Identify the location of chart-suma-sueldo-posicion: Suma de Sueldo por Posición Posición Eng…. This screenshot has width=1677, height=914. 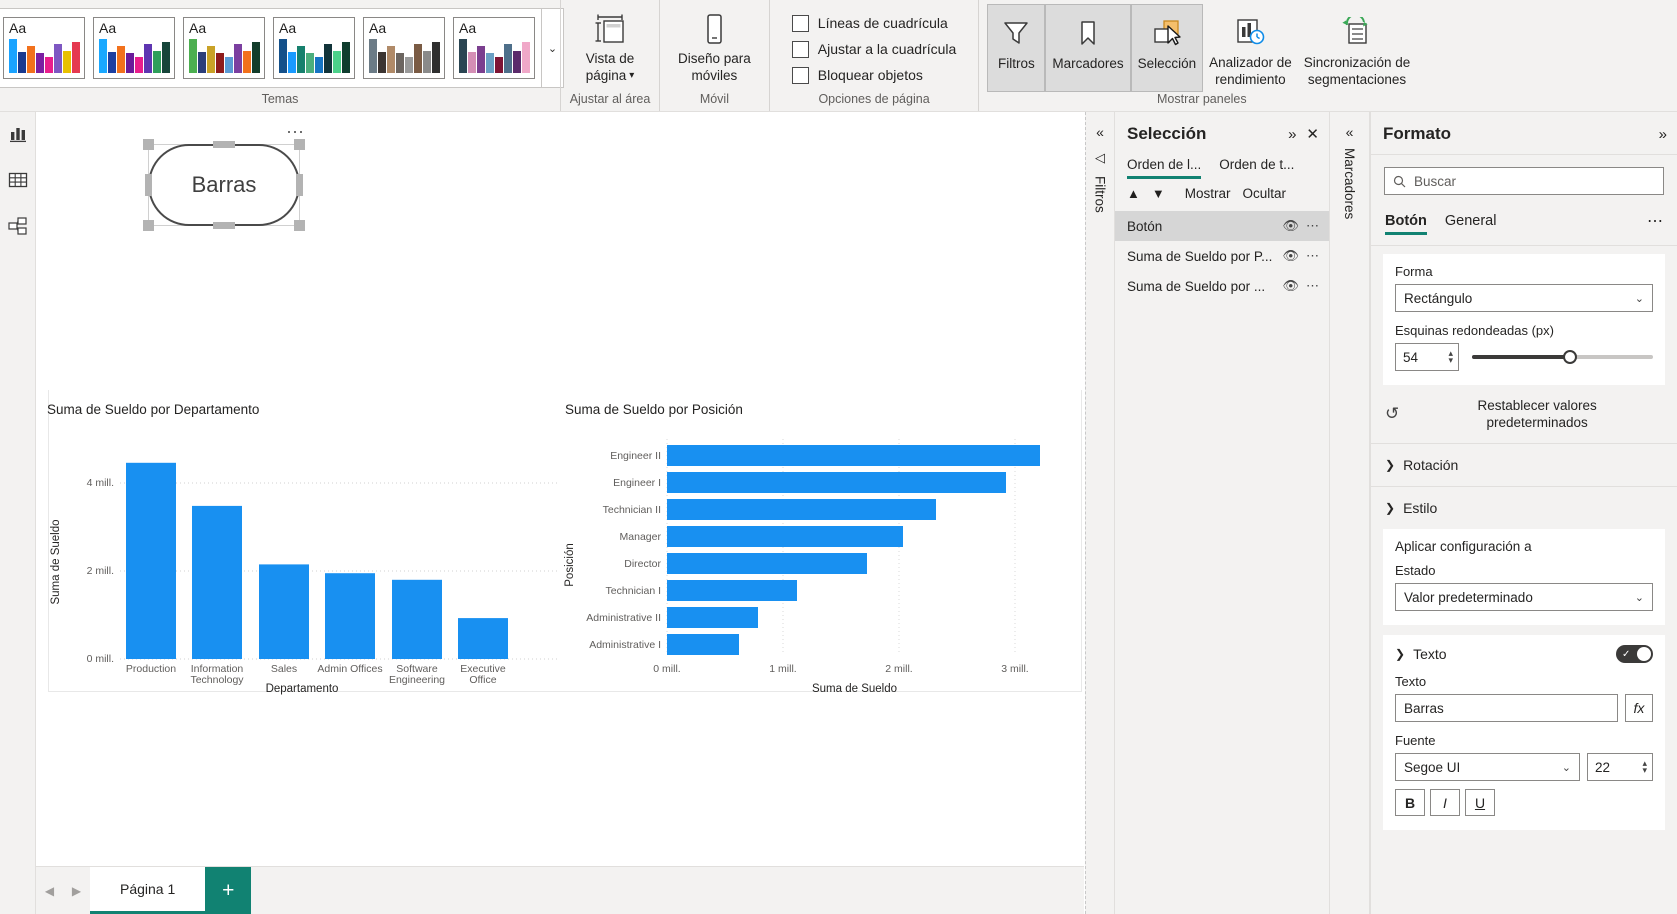
(819, 546).